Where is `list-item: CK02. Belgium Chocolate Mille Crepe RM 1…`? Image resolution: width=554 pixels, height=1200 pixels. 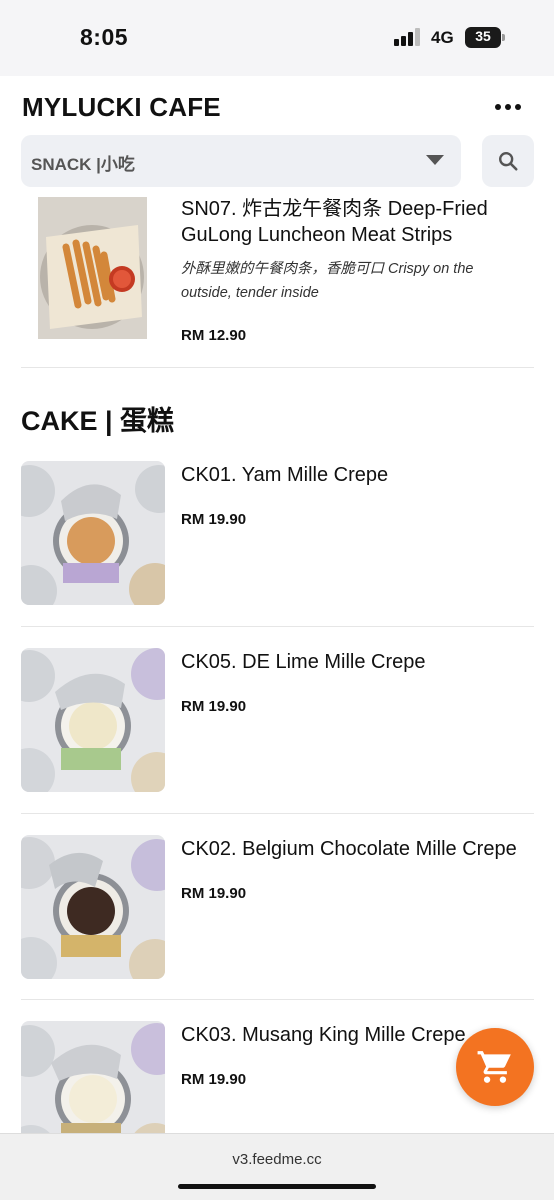
list-item: CK02. Belgium Chocolate Mille Crepe RM 1… is located at coordinates (277, 917).